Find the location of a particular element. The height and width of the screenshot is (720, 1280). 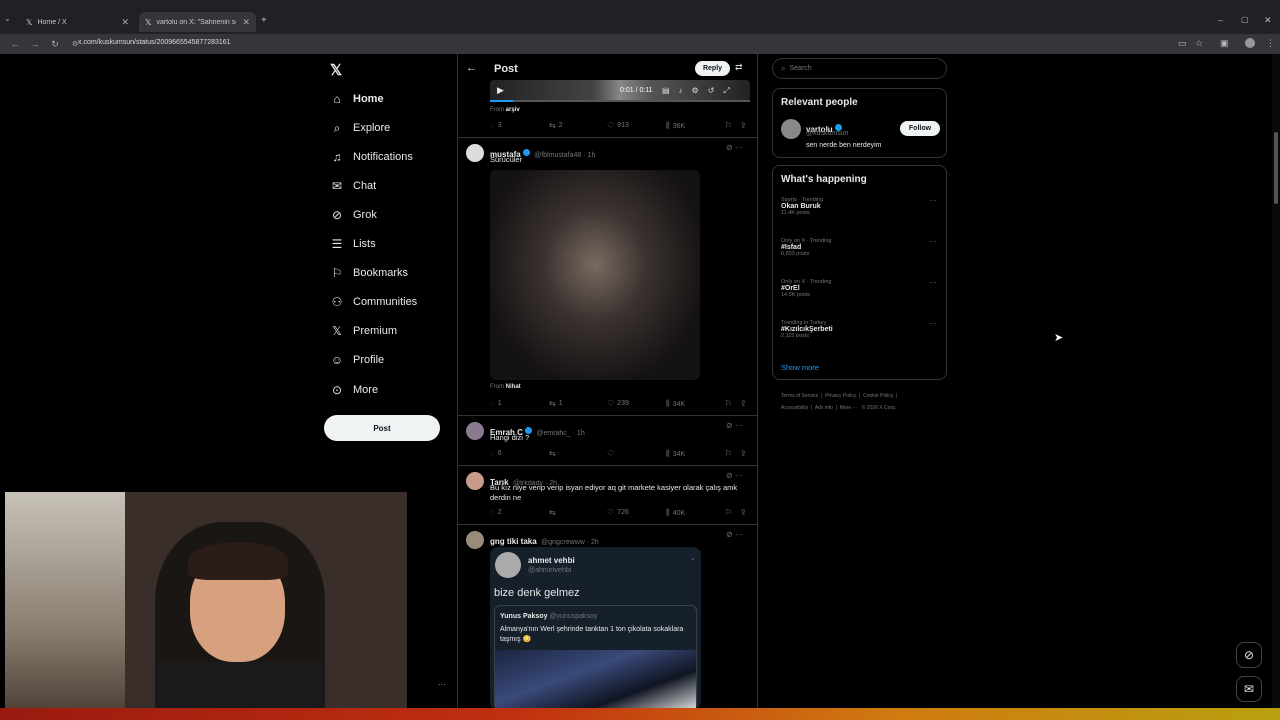

account-menu-icon: ··· is located at coordinates (442, 684).